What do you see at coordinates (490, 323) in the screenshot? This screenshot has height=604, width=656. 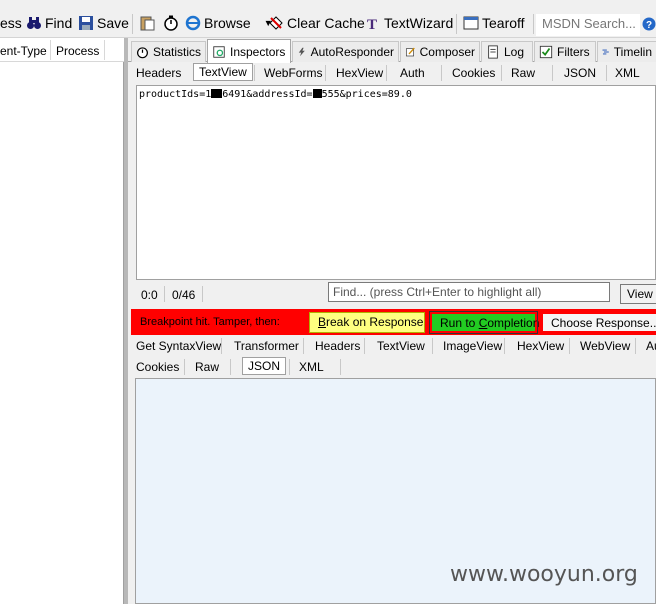 I see `run-to-completion-label: Run to Completion` at bounding box center [490, 323].